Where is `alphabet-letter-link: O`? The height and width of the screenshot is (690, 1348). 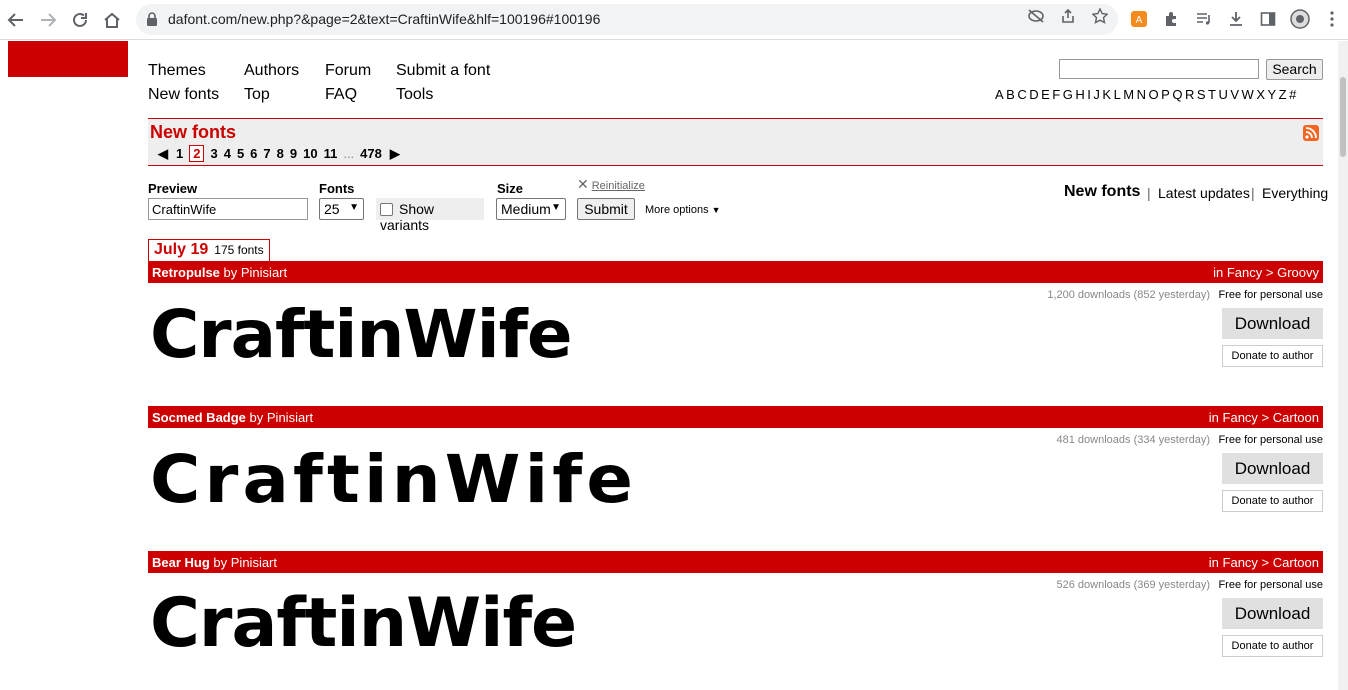 alphabet-letter-link: O is located at coordinates (1154, 94).